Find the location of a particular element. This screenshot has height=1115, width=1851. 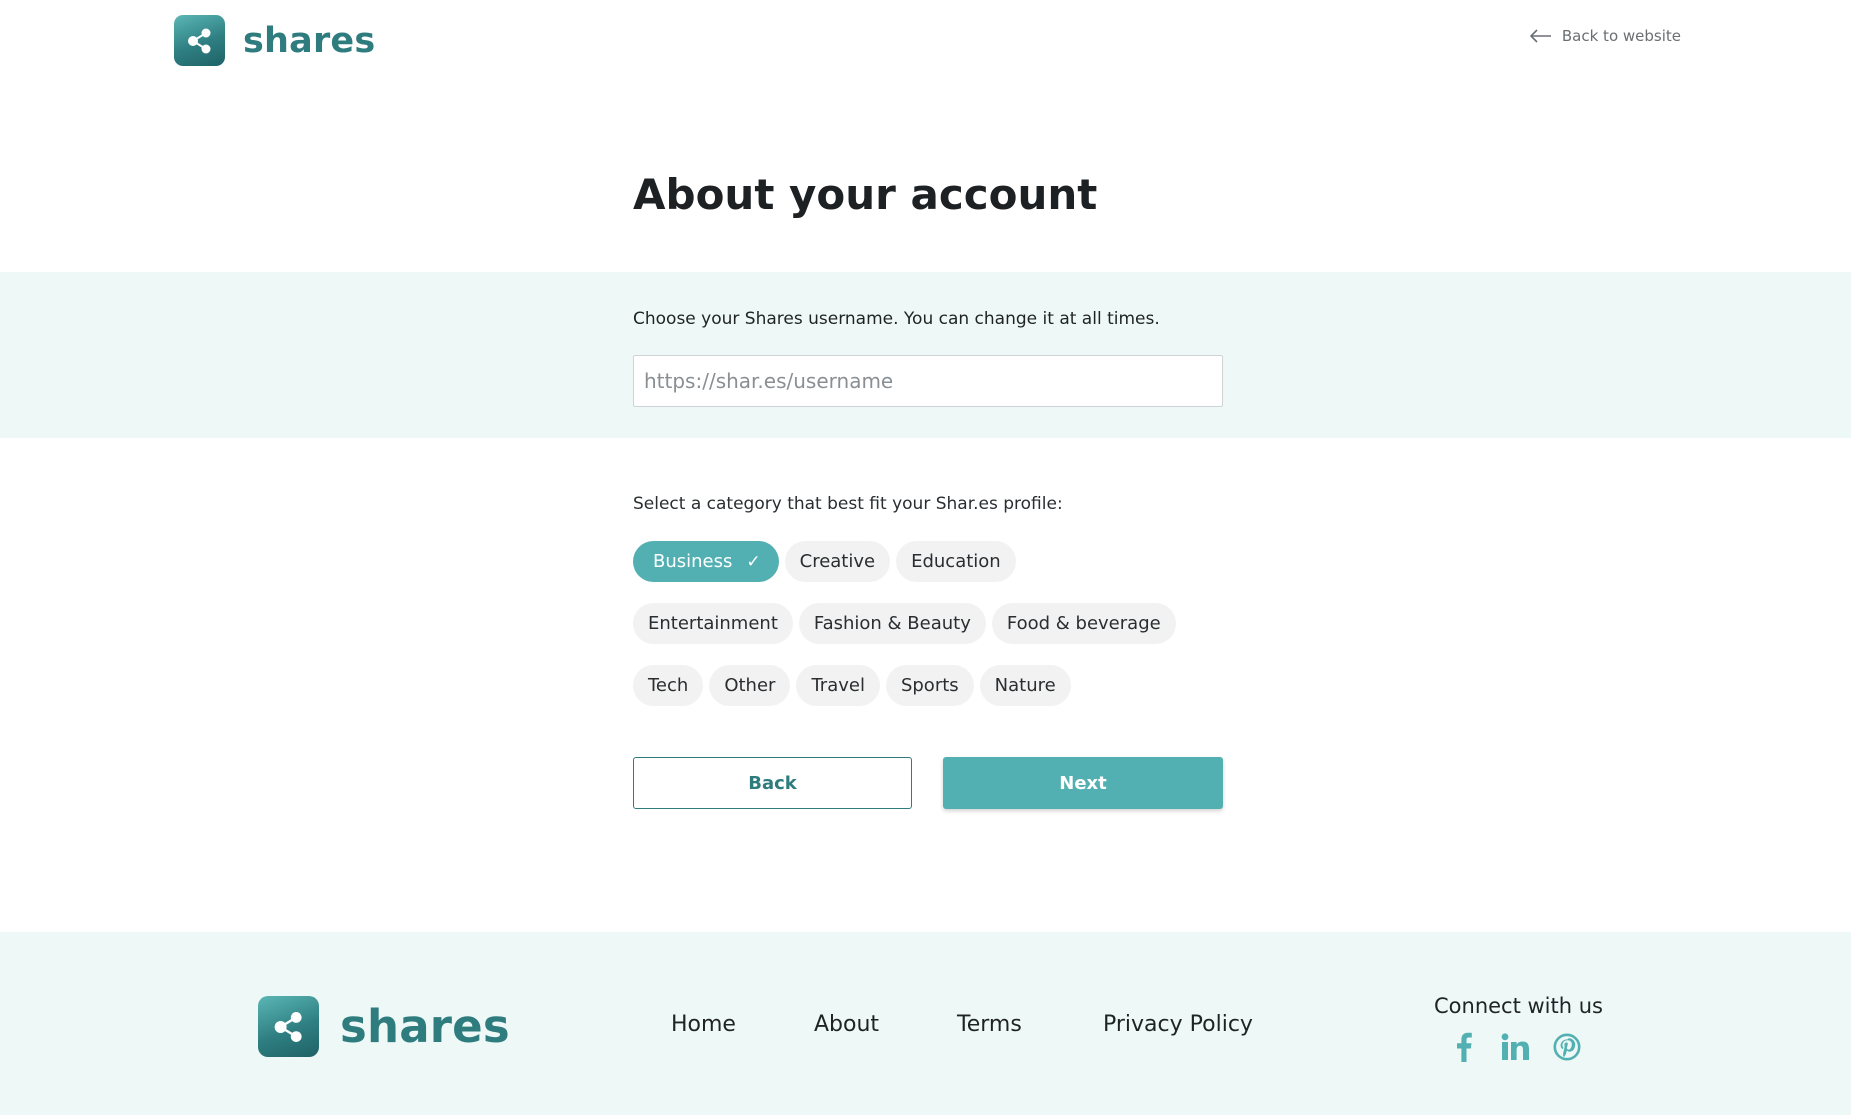

username-input is located at coordinates (928, 381).